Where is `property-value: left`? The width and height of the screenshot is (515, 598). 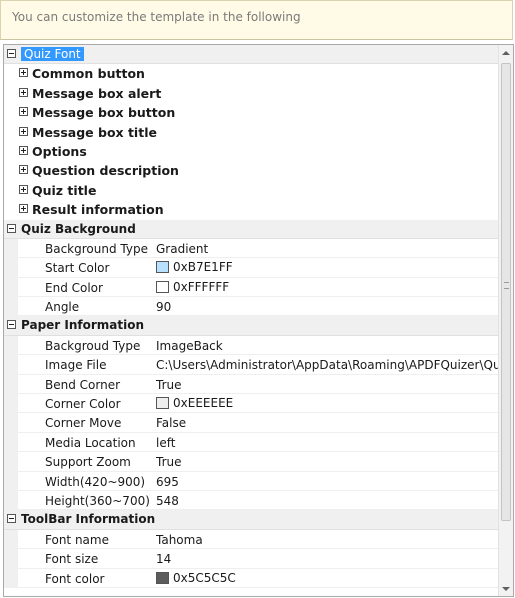 property-value: left is located at coordinates (327, 443).